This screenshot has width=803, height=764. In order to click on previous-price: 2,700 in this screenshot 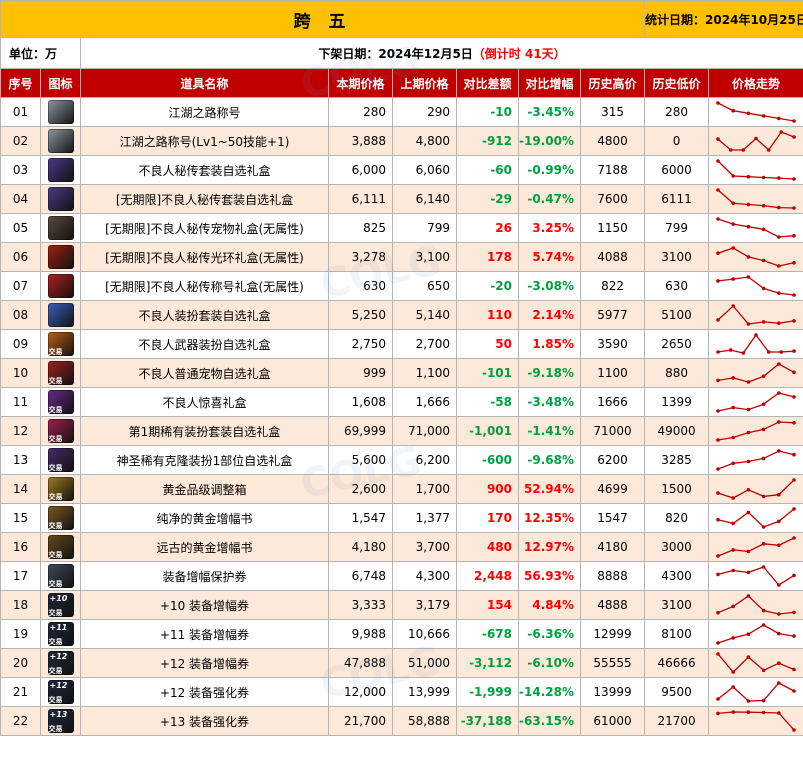, I will do `click(424, 344)`.